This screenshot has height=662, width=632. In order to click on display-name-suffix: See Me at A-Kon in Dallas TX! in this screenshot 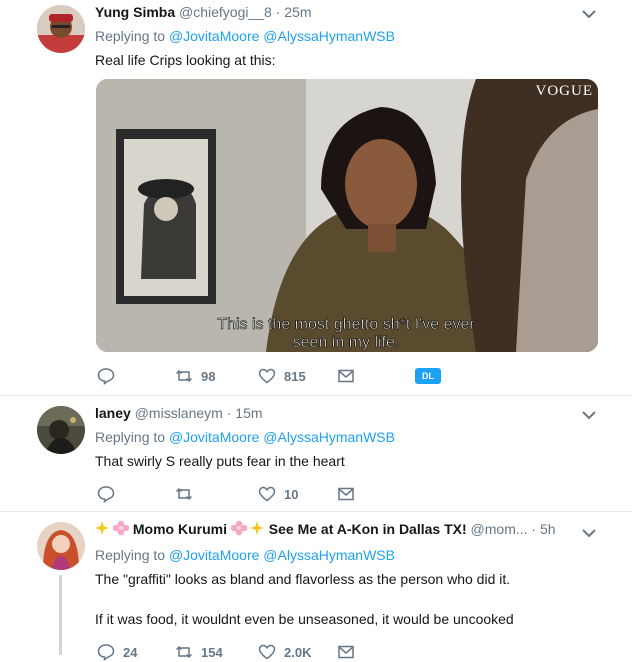, I will do `click(368, 529)`.